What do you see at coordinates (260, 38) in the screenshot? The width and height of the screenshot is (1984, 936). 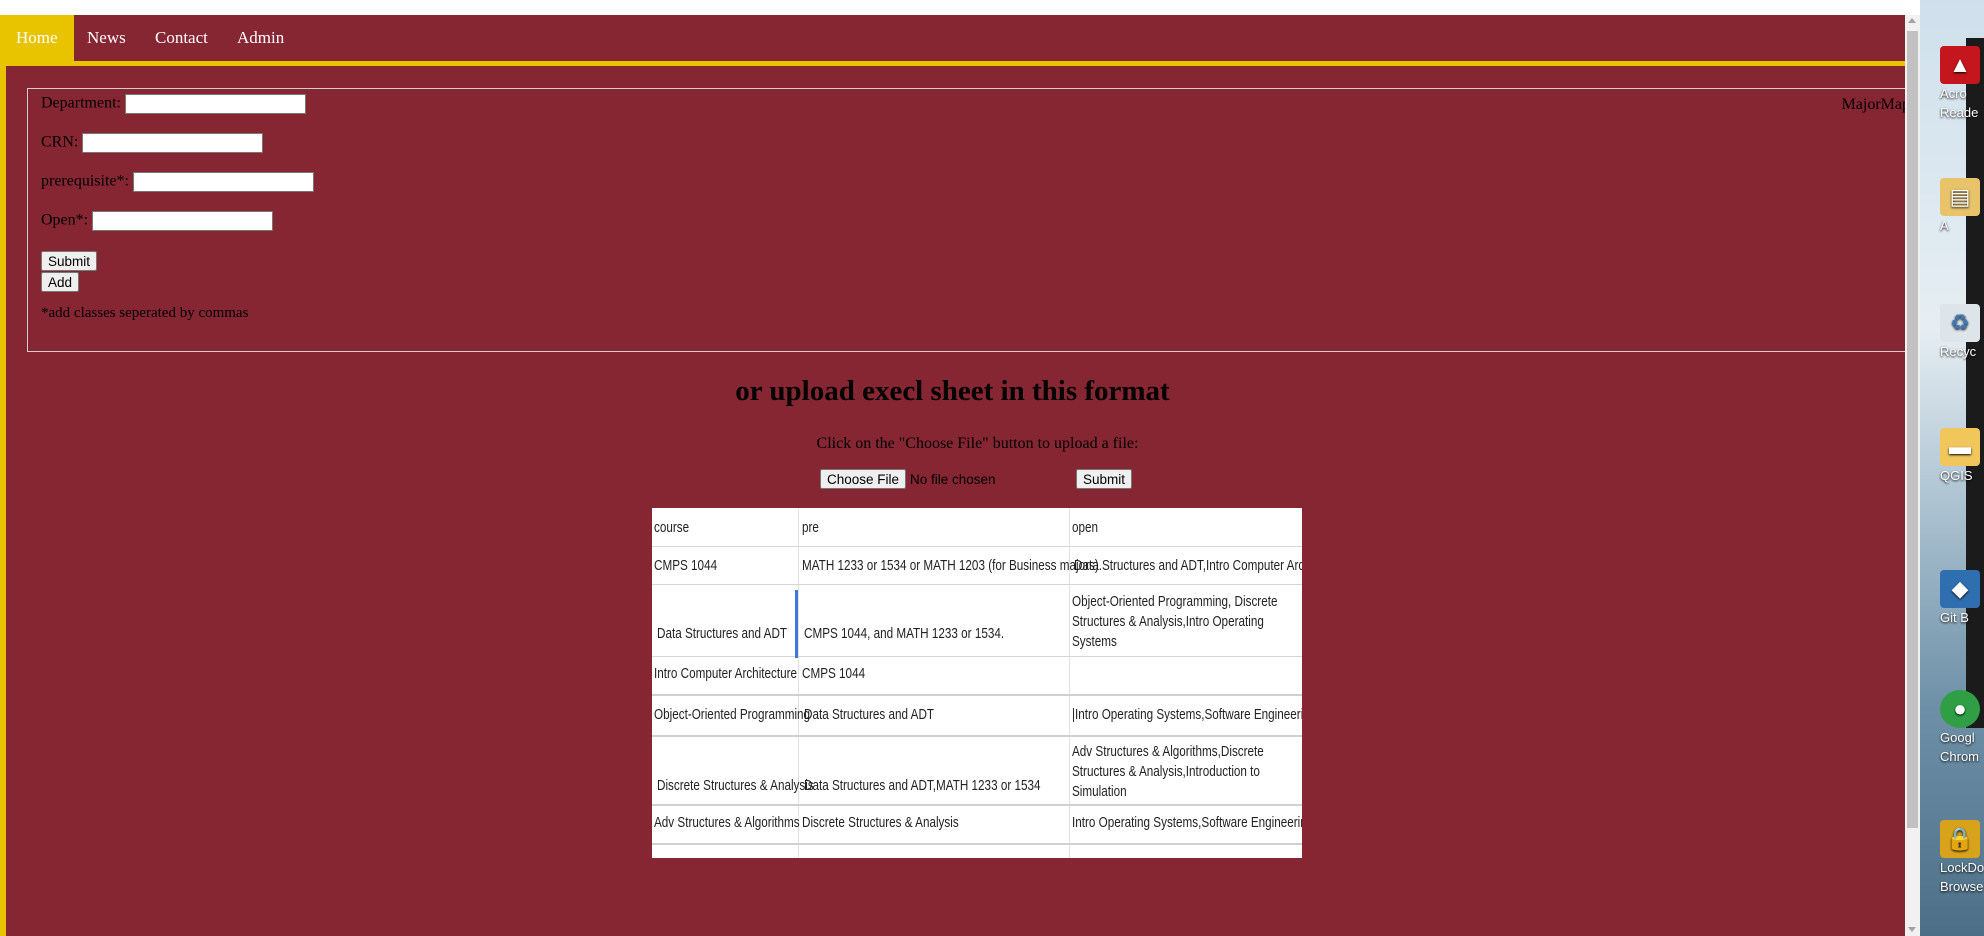 I see `nav-admin: Admin` at bounding box center [260, 38].